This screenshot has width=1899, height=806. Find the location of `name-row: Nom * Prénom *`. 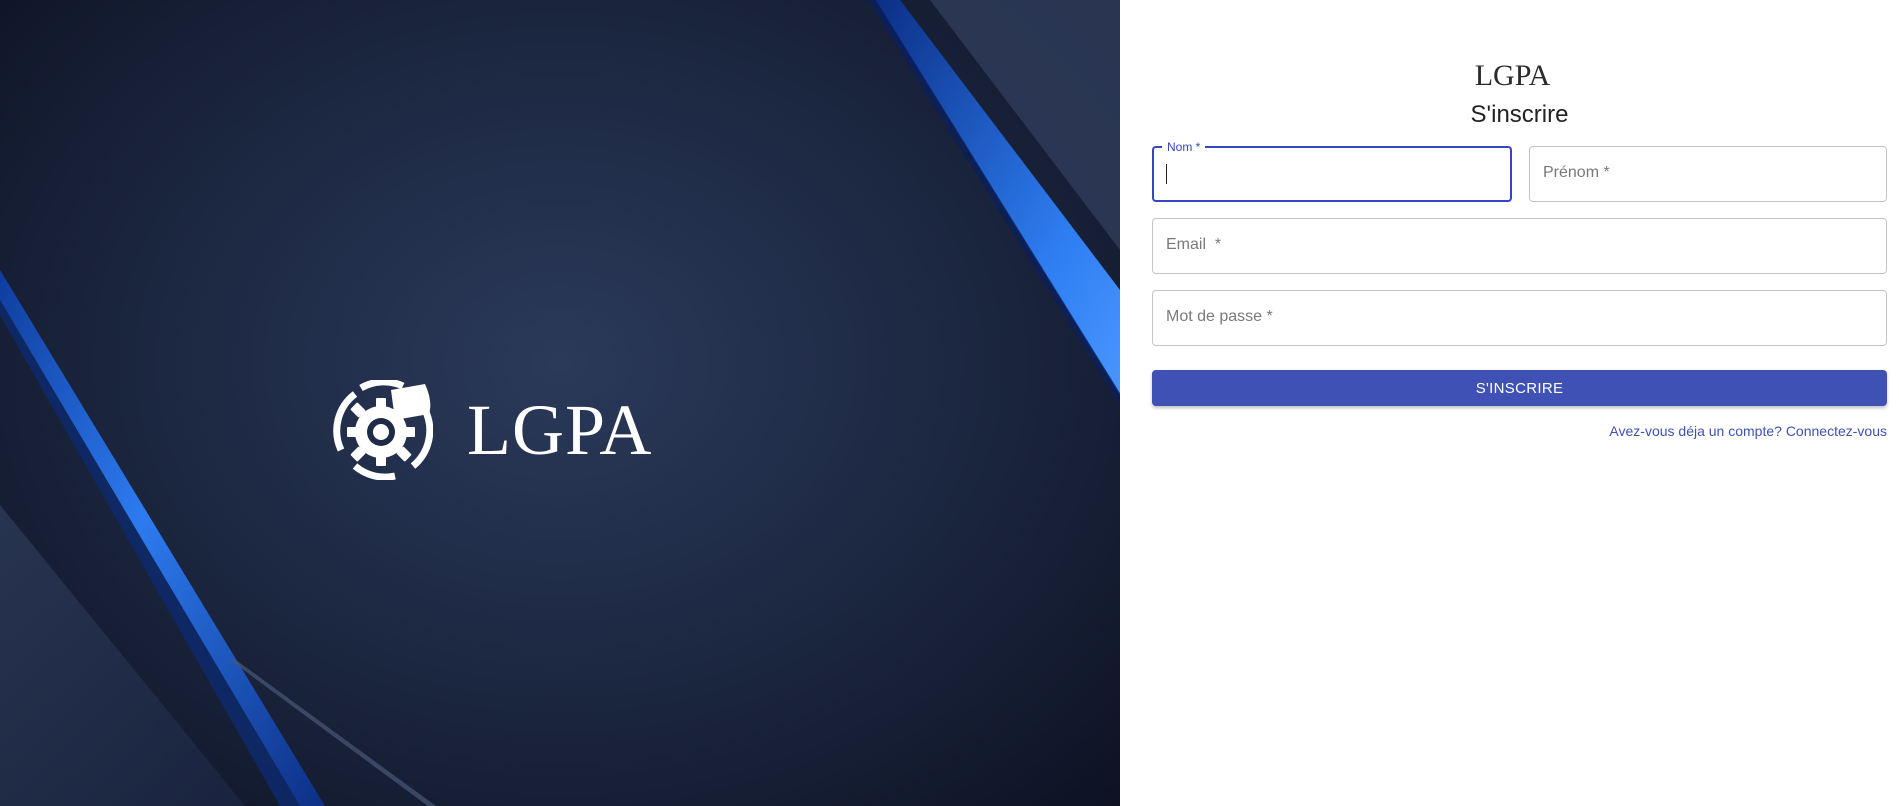

name-row: Nom * Prénom * is located at coordinates (1519, 171).